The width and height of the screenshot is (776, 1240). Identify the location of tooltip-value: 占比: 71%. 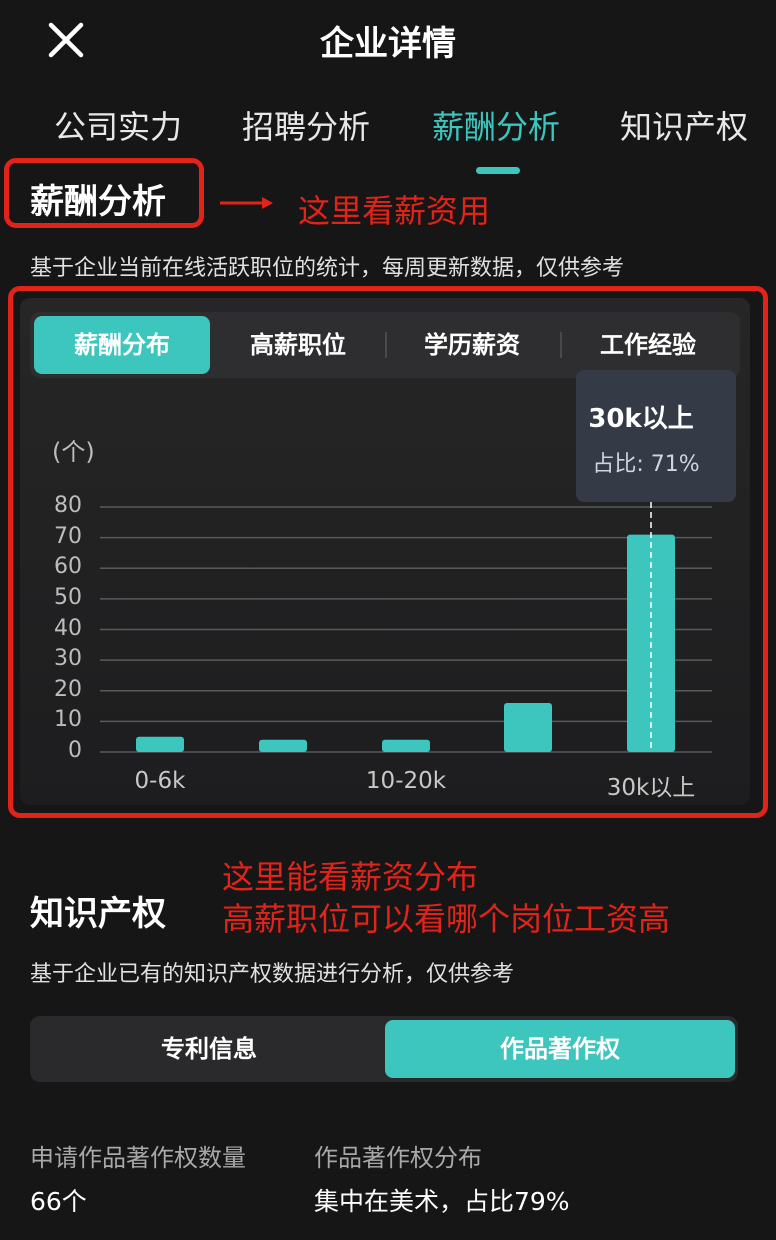
(646, 464).